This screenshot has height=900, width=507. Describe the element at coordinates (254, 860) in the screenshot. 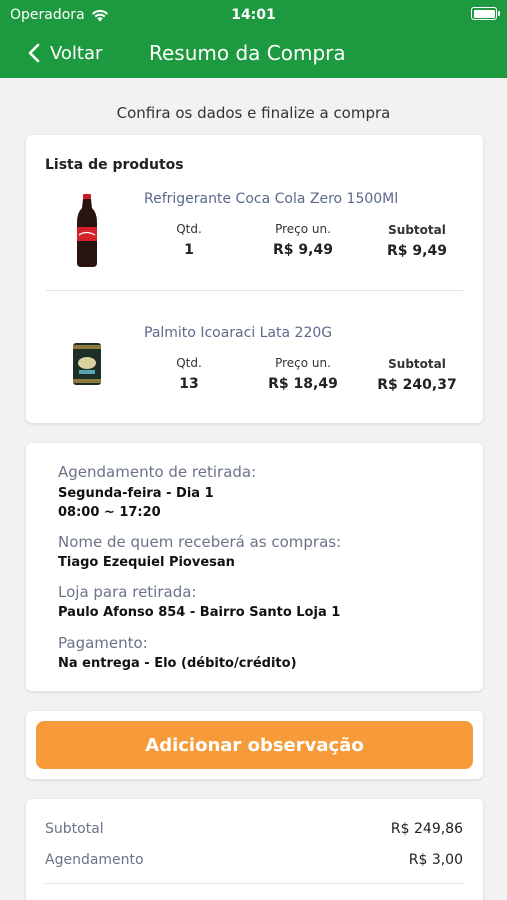

I see `scheduling-row: Agendamento R$ 3,00` at that location.